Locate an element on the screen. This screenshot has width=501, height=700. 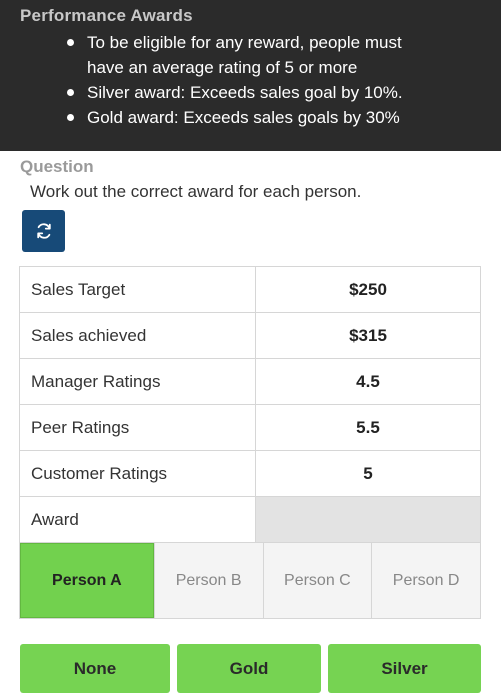
award-drop-zone is located at coordinates (368, 519).